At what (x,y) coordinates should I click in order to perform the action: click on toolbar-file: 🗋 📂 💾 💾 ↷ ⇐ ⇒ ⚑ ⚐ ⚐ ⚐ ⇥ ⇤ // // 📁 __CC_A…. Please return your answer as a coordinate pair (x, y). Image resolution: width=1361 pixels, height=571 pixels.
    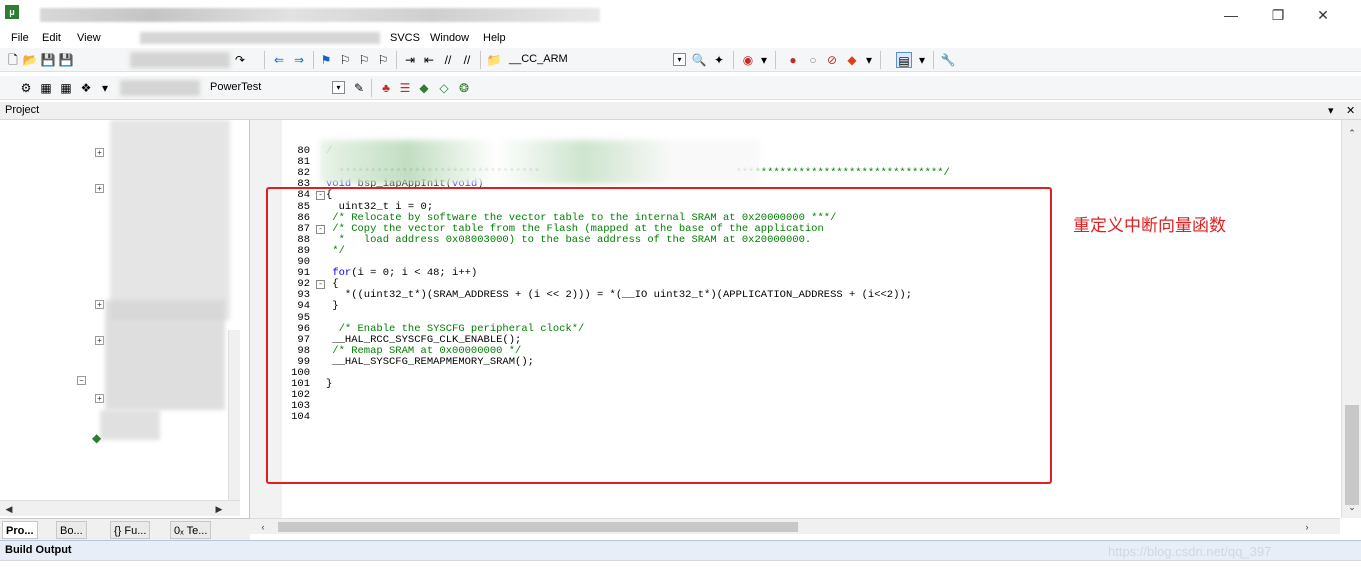
    Looking at the image, I should click on (680, 60).